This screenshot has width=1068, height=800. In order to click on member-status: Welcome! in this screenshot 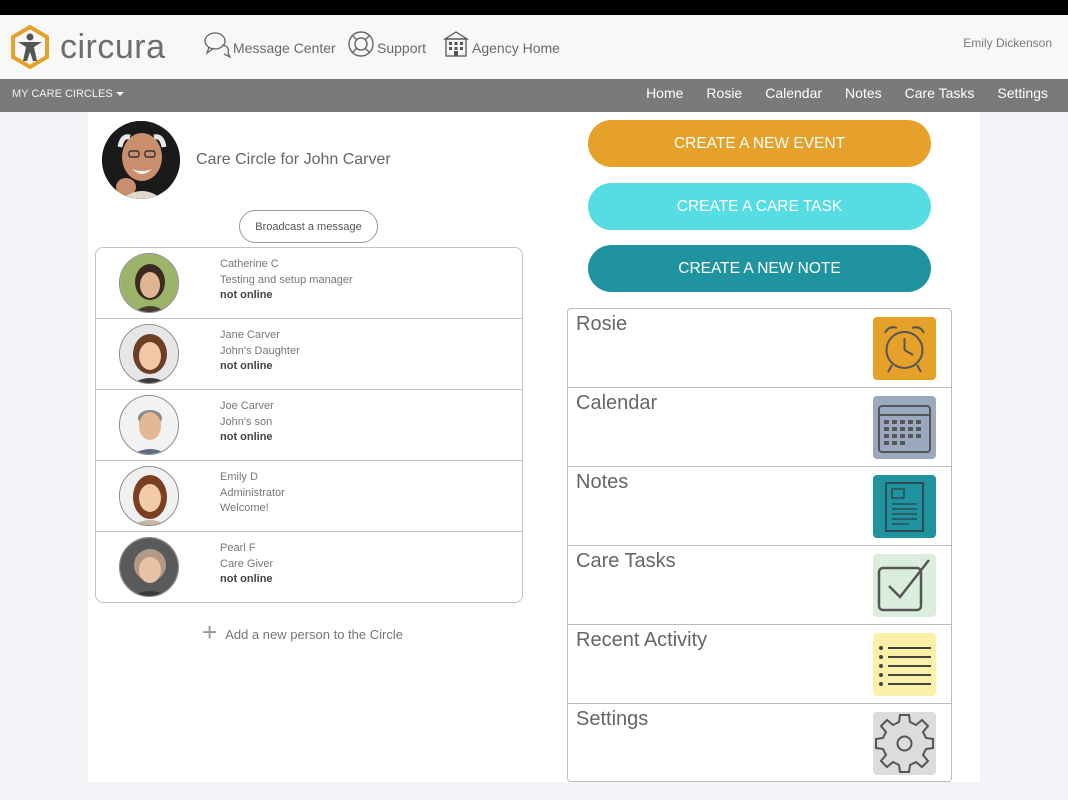, I will do `click(244, 508)`.